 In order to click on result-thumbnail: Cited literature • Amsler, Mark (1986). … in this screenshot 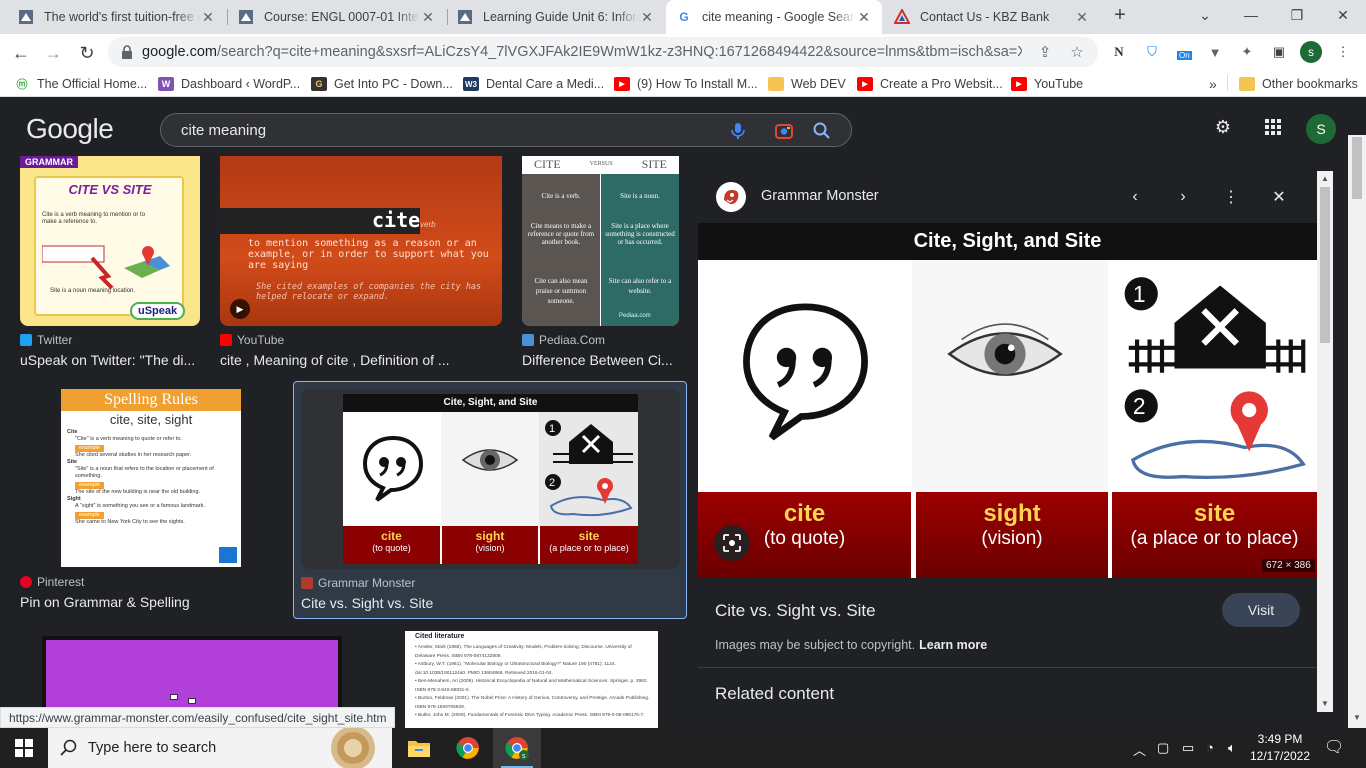, I will do `click(531, 679)`.